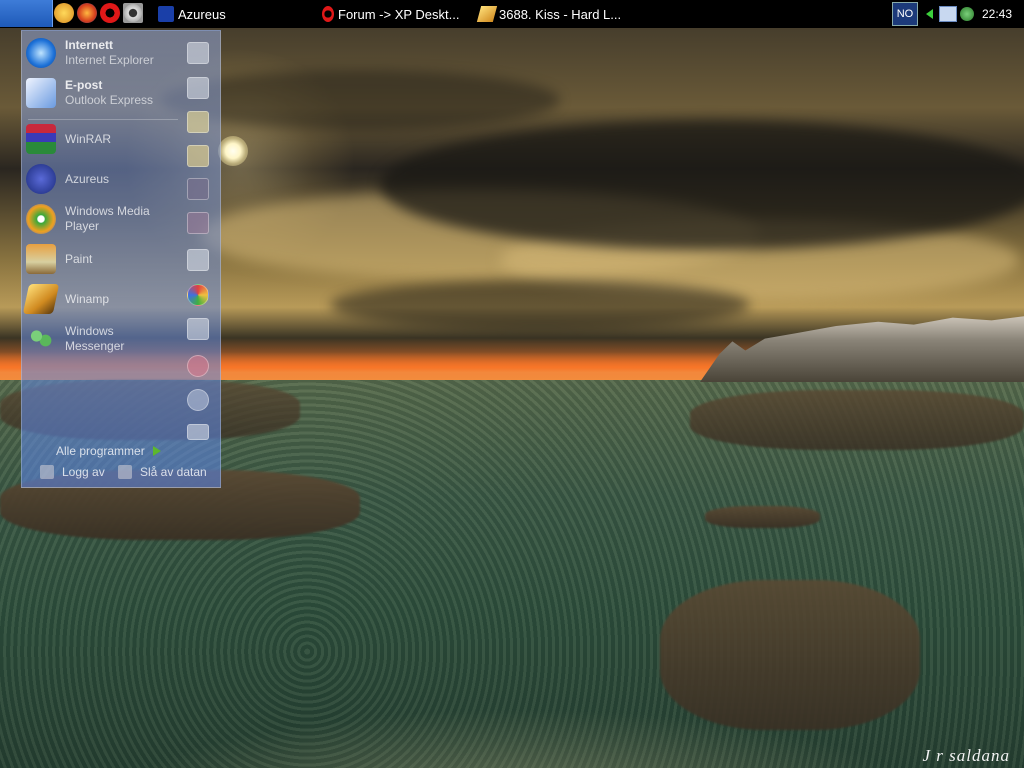 The image size is (1024, 768). What do you see at coordinates (966, 755) in the screenshot?
I see `wallpaper-signature: J r saldana` at bounding box center [966, 755].